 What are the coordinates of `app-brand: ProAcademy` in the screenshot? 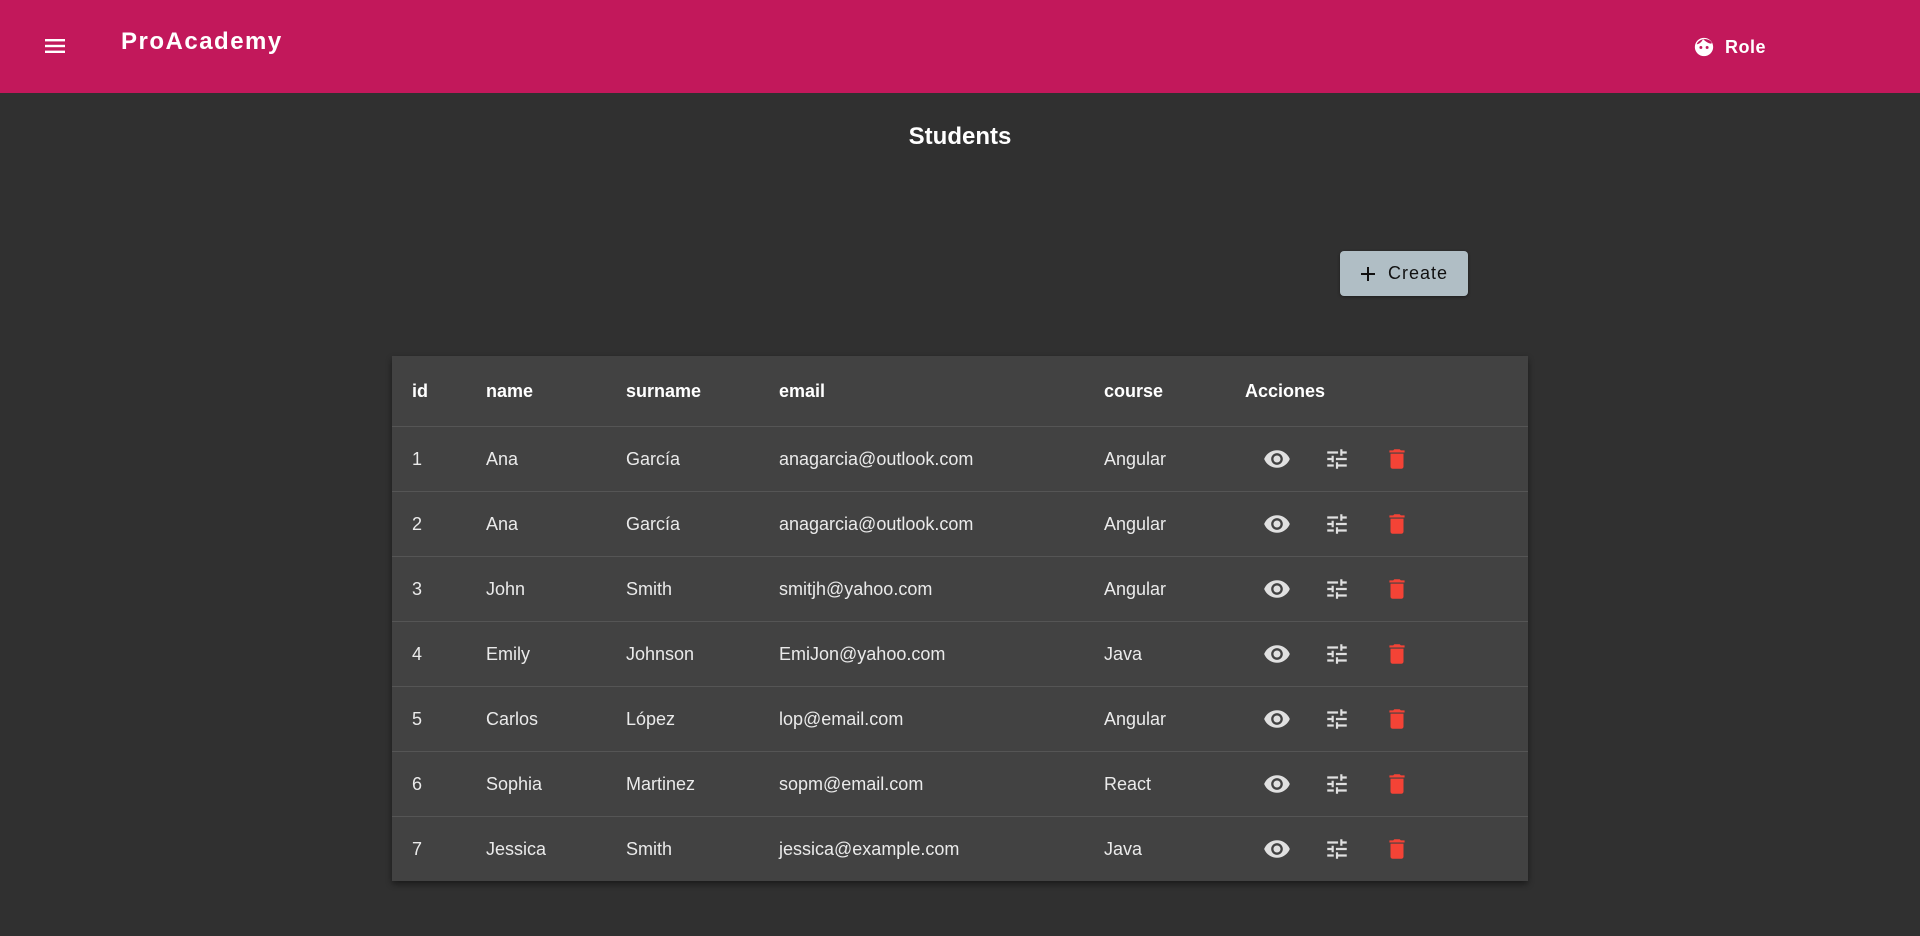 It's located at (202, 42).